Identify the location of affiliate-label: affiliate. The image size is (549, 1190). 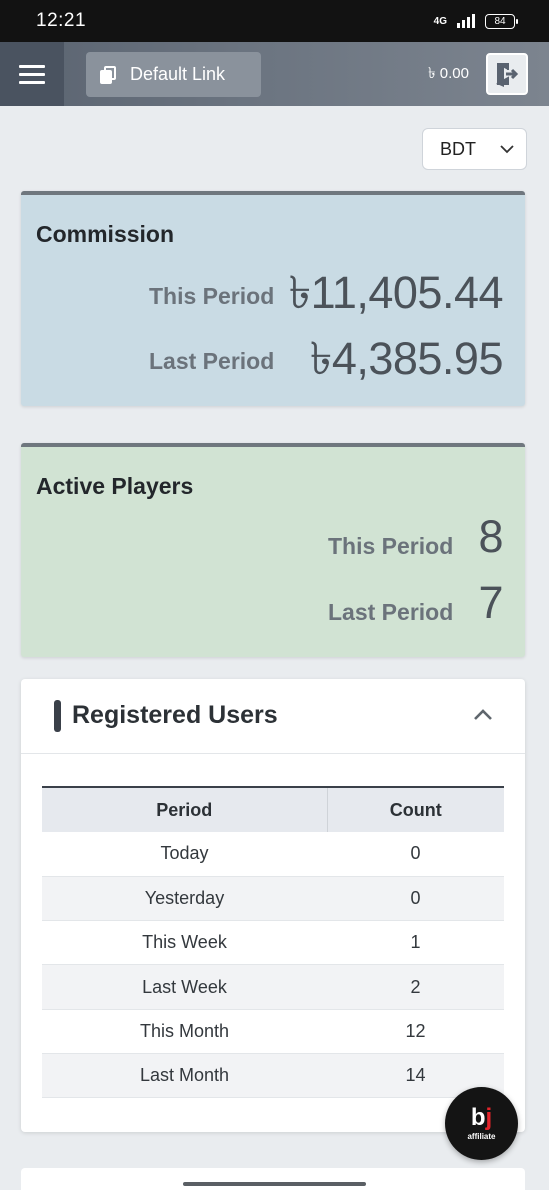
(481, 1136).